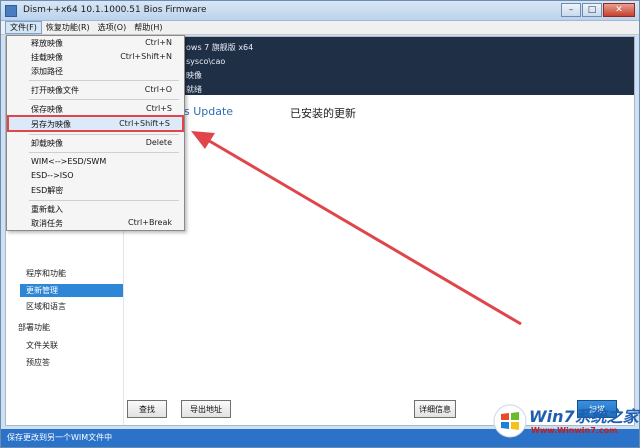 This screenshot has height=448, width=640. I want to click on details-button: 详细信息, so click(435, 409).